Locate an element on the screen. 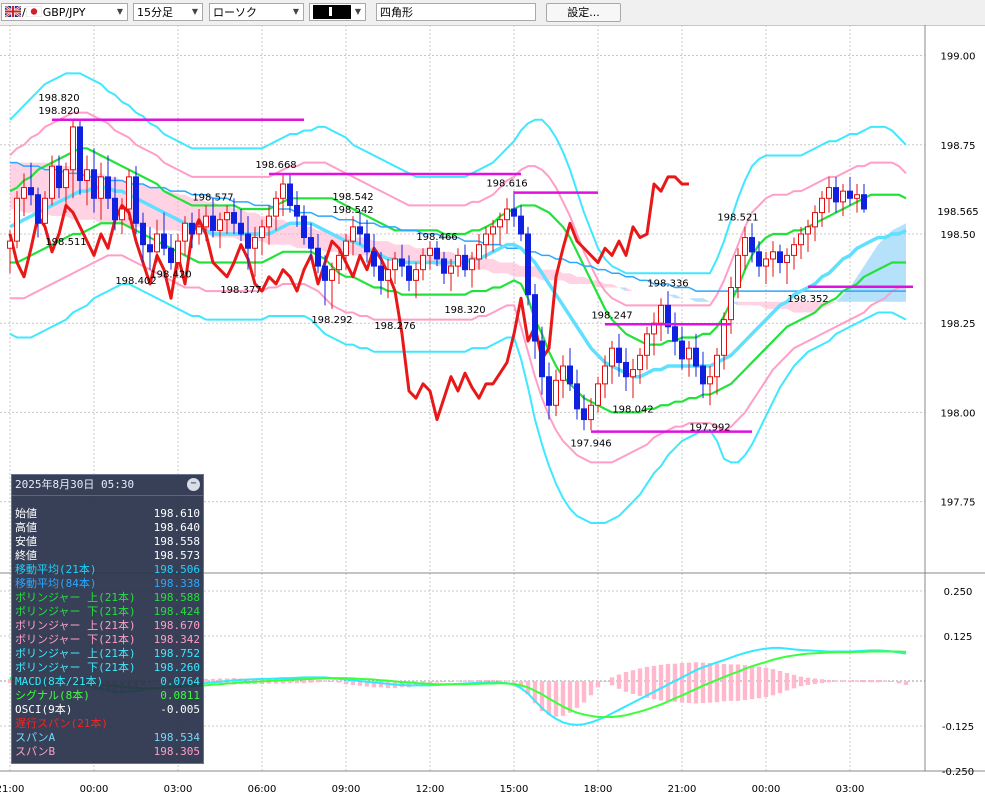 Image resolution: width=985 pixels, height=797 pixels. currency-pair-select: / GBP/JPY ▼ is located at coordinates (64, 12).